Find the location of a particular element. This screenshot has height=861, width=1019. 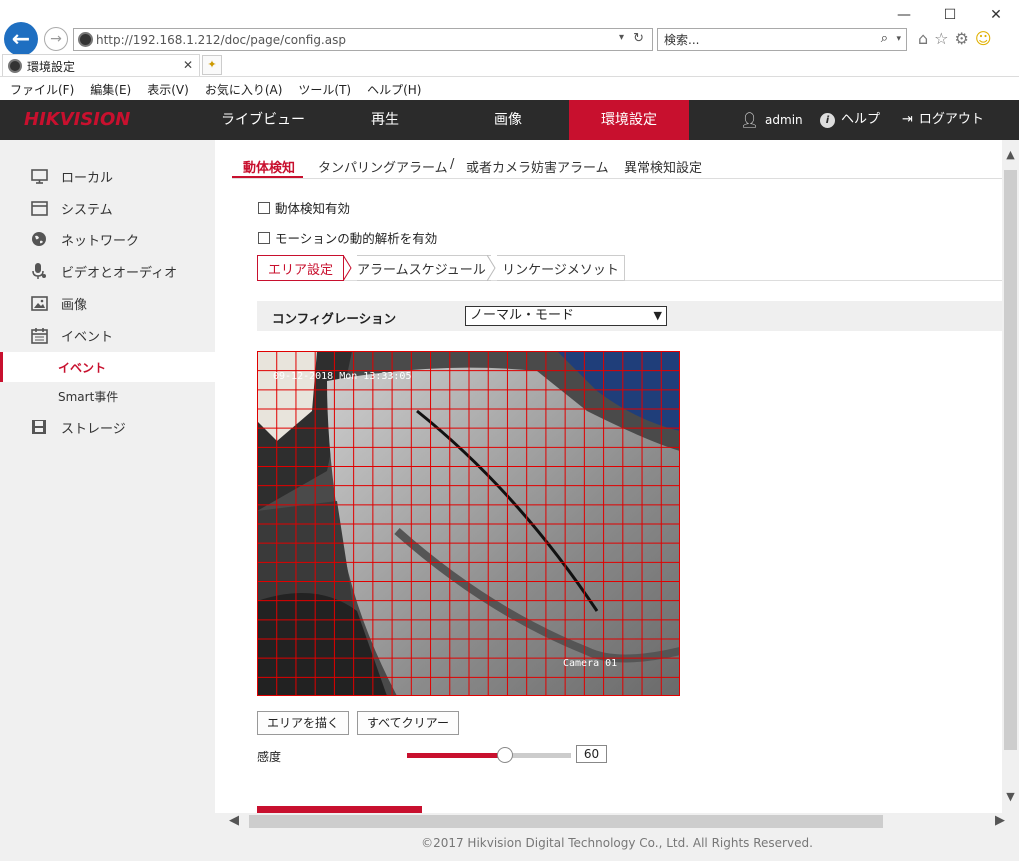

tab-close-icon: ✕ is located at coordinates (188, 65).